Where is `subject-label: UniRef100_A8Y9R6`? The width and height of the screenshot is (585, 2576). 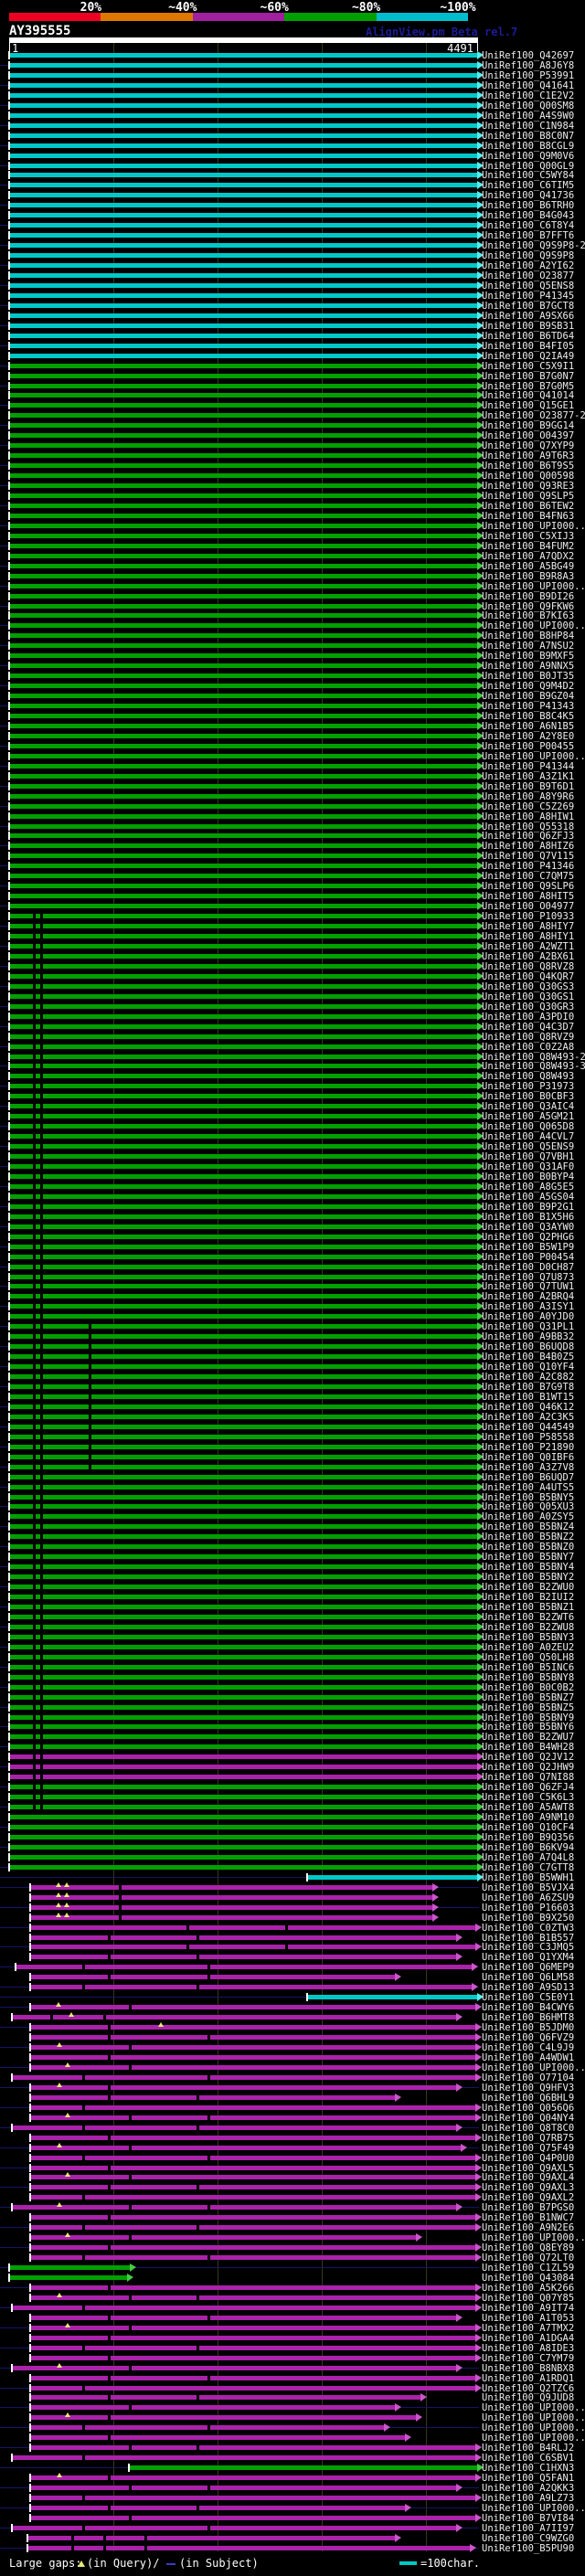 subject-label: UniRef100_A8Y9R6 is located at coordinates (528, 796).